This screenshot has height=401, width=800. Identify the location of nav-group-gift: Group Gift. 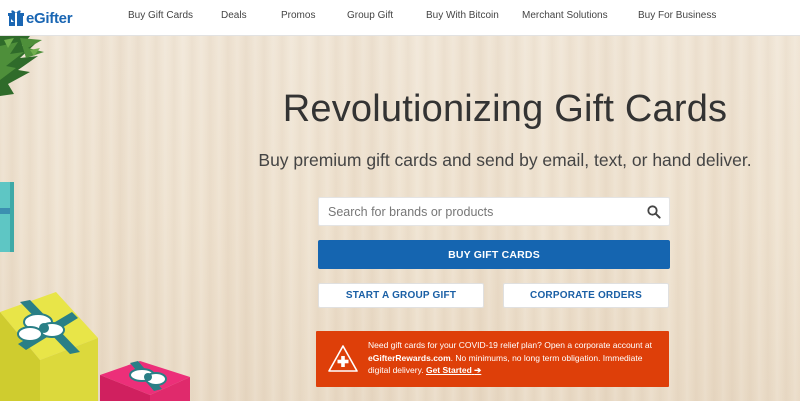
(370, 15).